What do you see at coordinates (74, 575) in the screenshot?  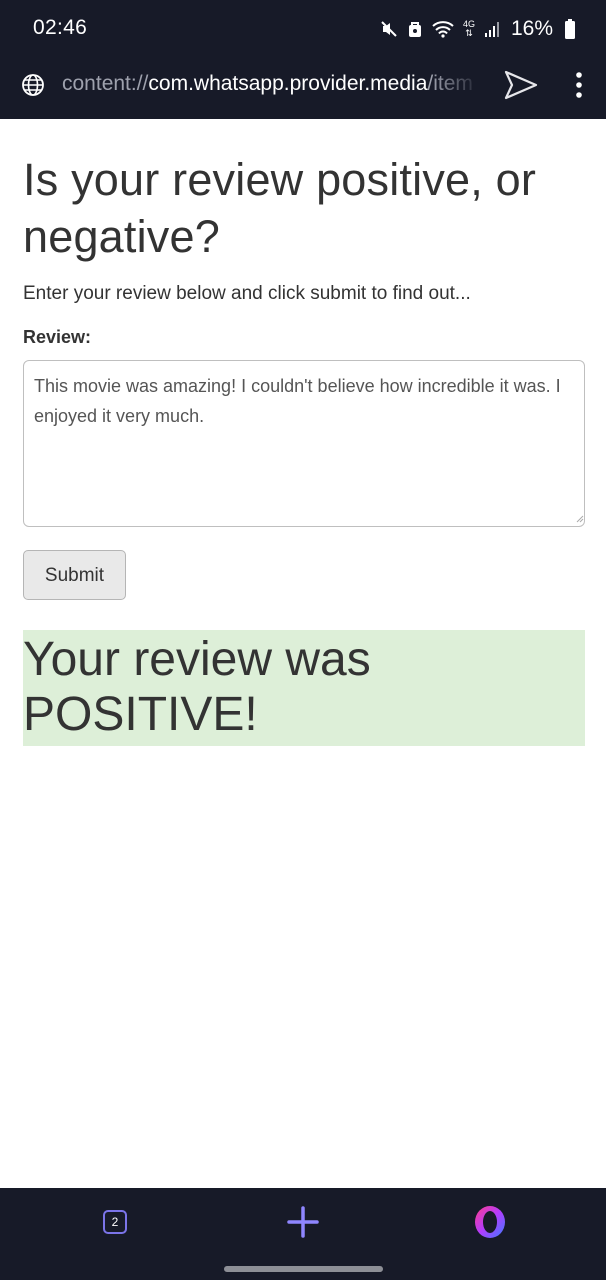 I see `submit-button: Submit` at bounding box center [74, 575].